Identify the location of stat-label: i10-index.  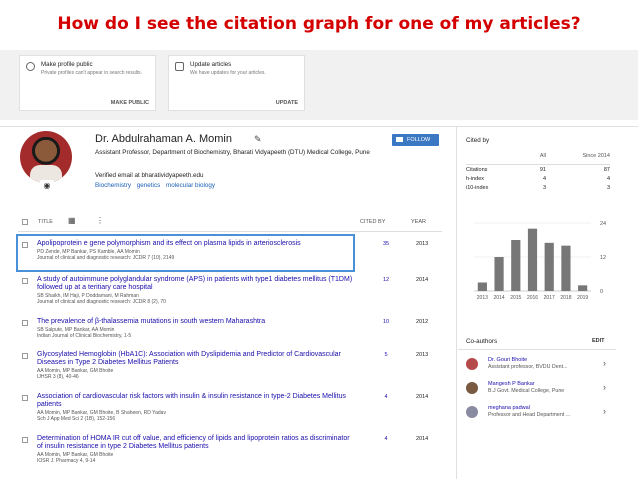
(477, 188).